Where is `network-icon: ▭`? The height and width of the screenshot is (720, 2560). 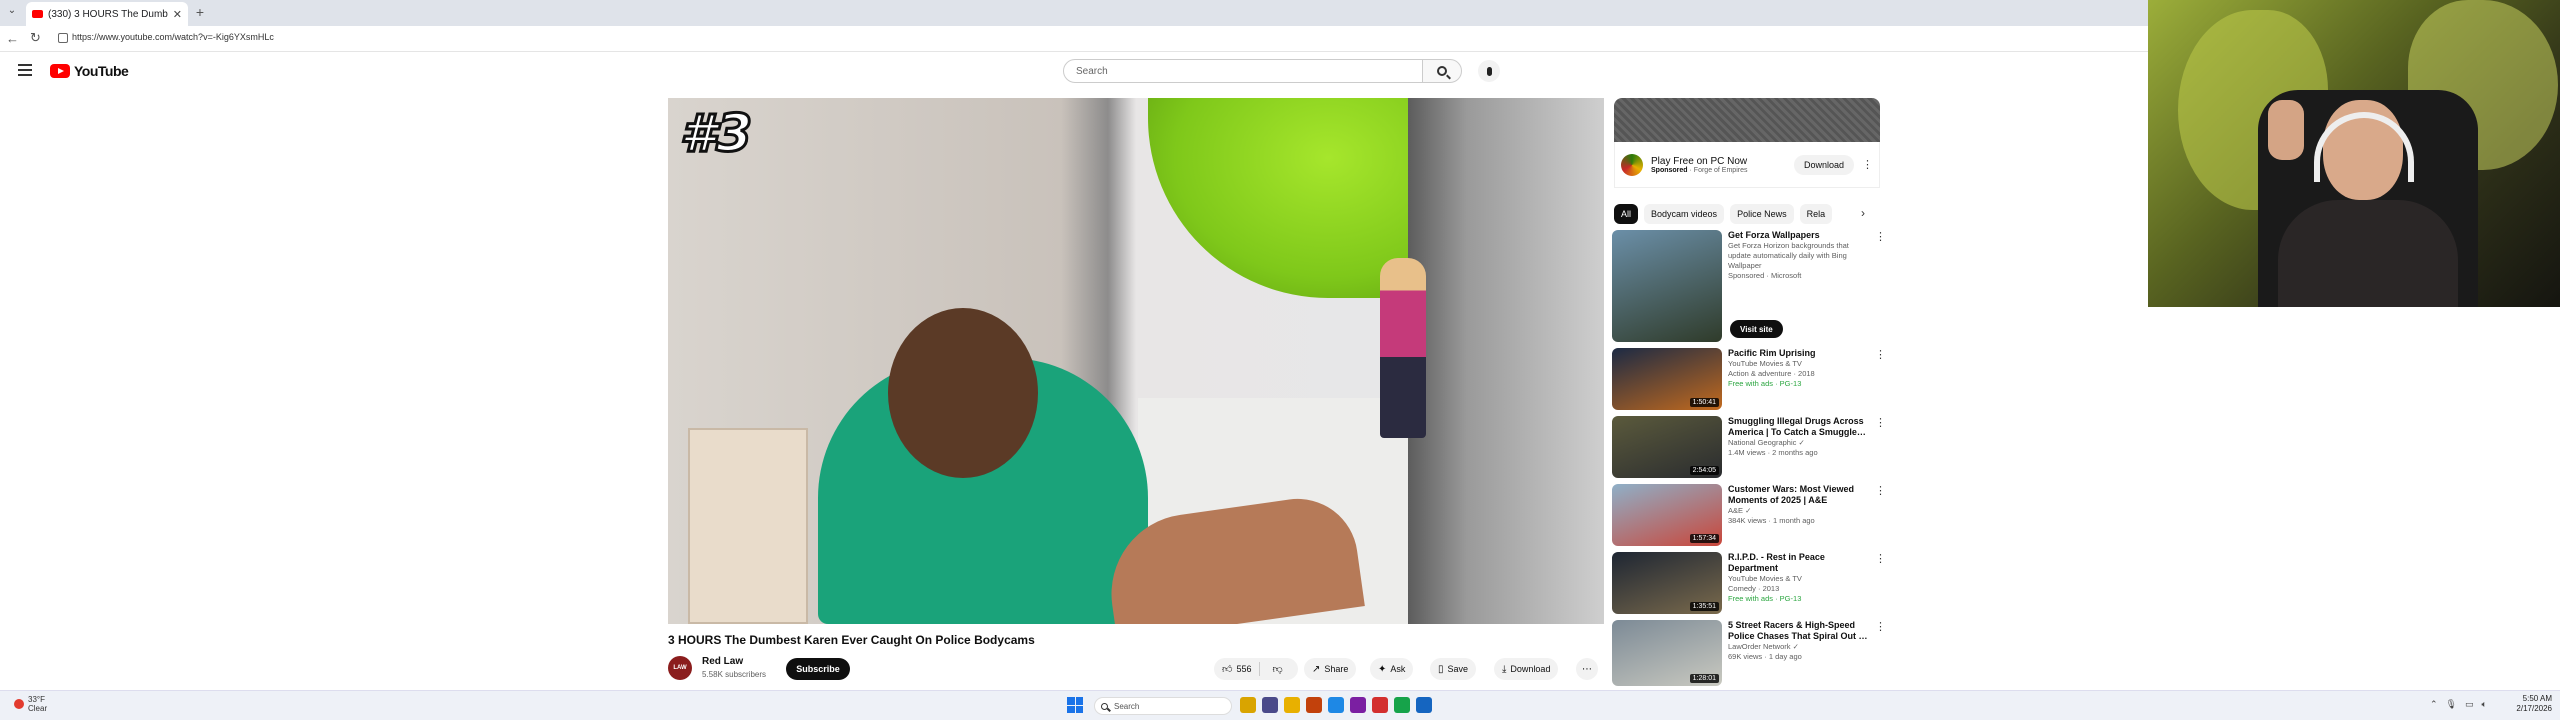 network-icon: ▭ is located at coordinates (2469, 704).